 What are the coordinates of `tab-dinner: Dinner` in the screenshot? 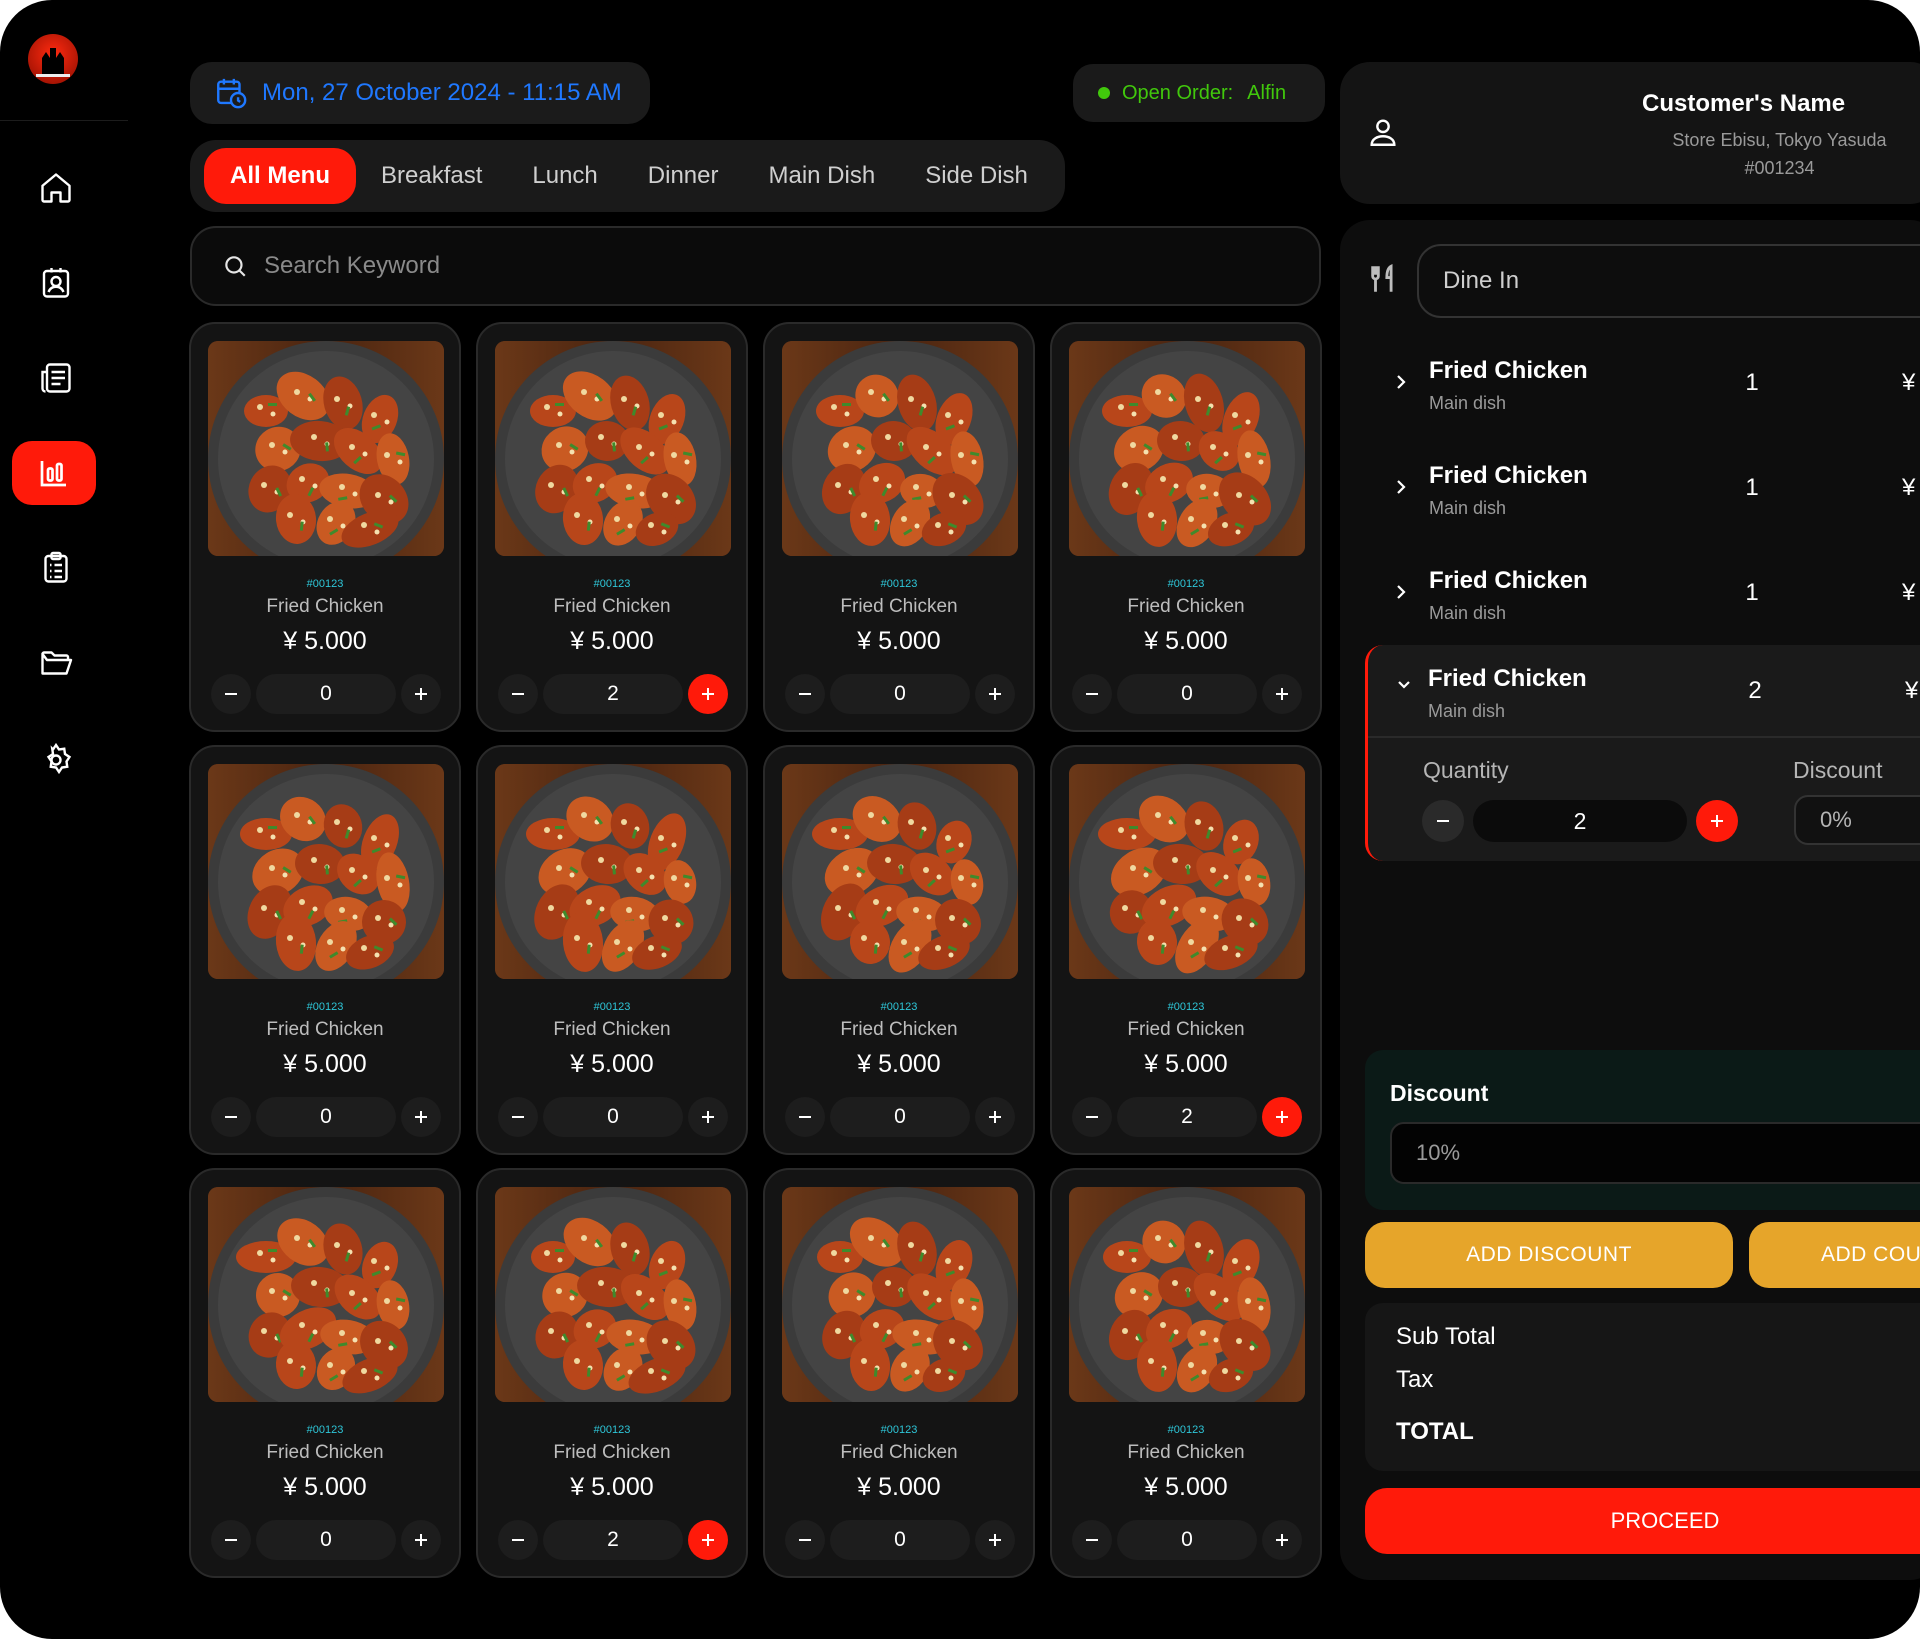 It's located at (683, 176).